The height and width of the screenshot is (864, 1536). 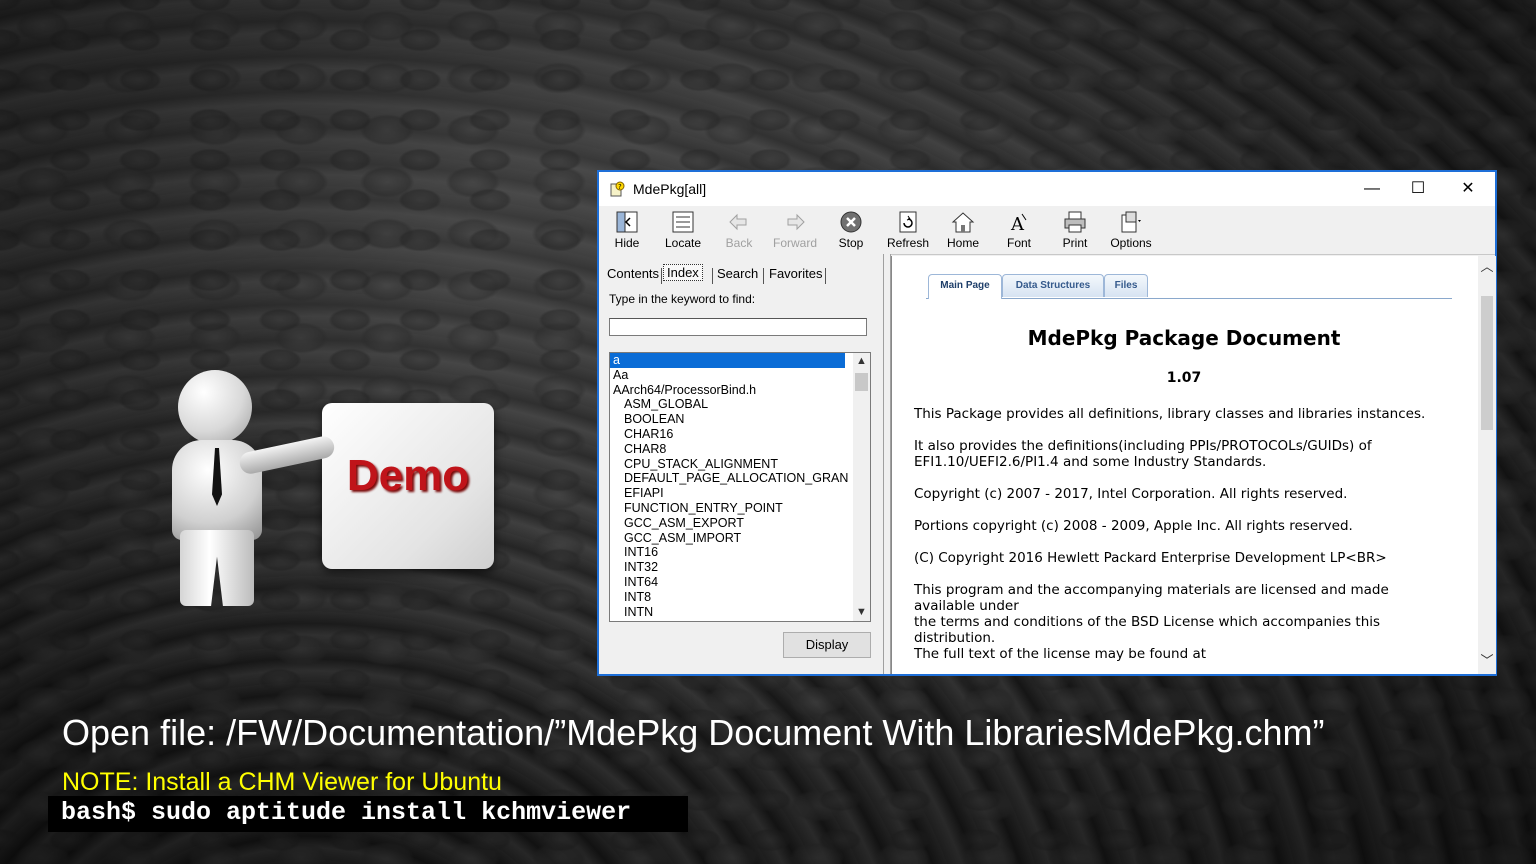 What do you see at coordinates (683, 231) in the screenshot?
I see `locate-button: Locate` at bounding box center [683, 231].